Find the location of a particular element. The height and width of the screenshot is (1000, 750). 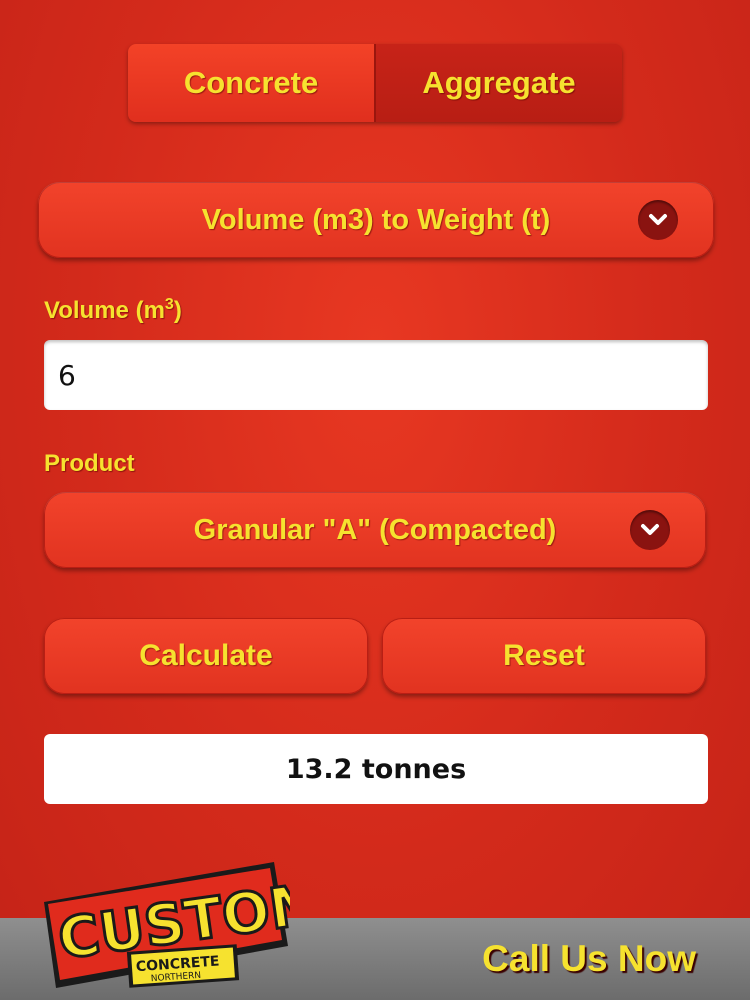

tab-concrete: Concrete is located at coordinates (251, 83).